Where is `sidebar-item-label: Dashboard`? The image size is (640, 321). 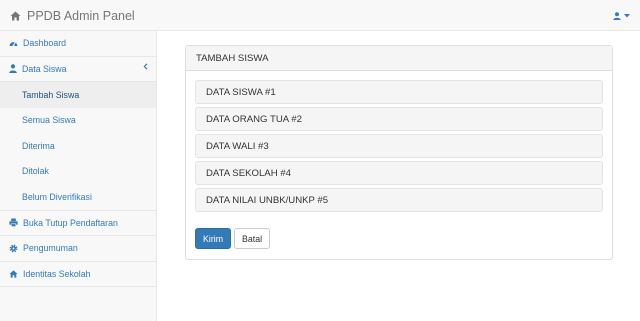 sidebar-item-label: Dashboard is located at coordinates (45, 43).